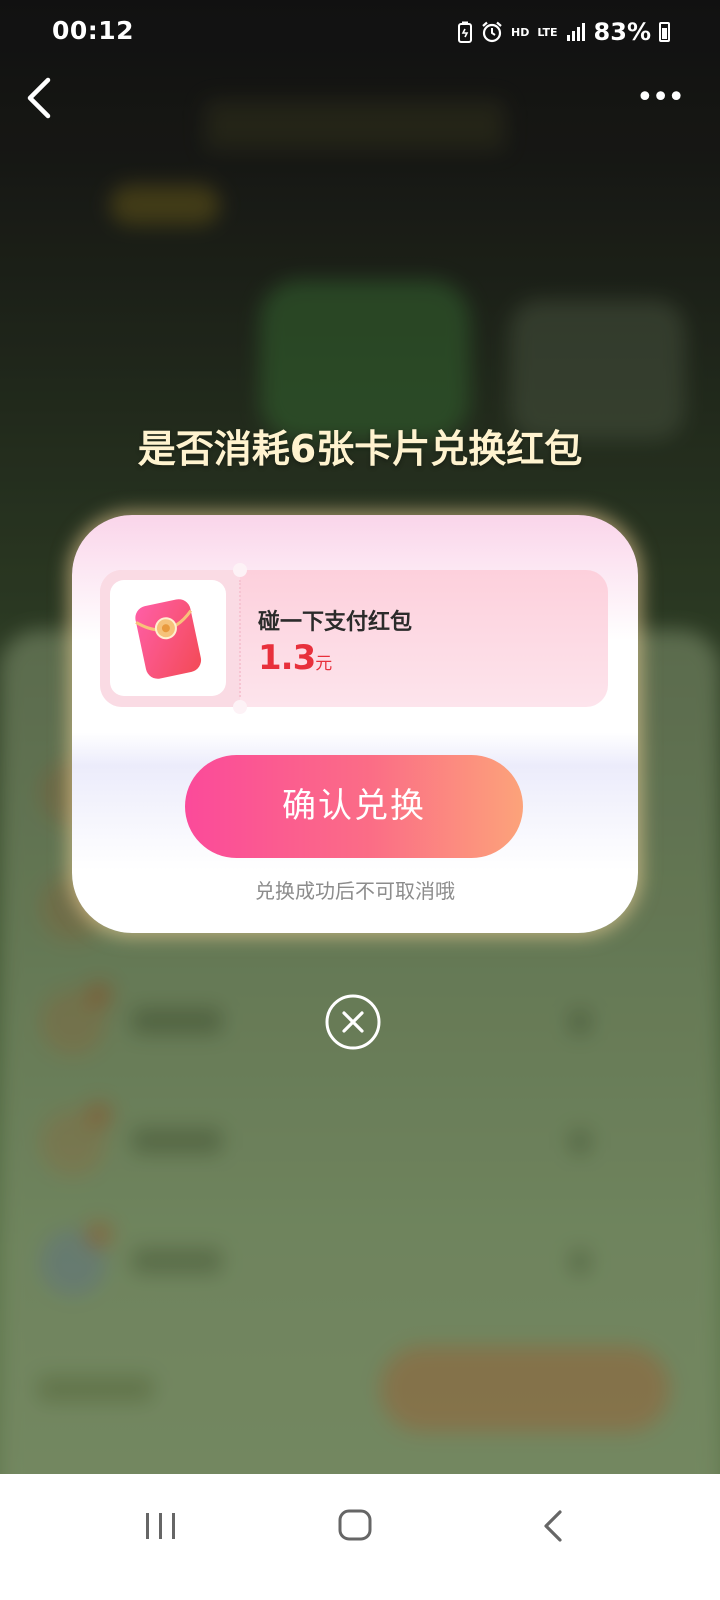 This screenshot has width=720, height=1600. I want to click on dialog-title: 是否消耗6张卡片兑换红包, so click(360, 449).